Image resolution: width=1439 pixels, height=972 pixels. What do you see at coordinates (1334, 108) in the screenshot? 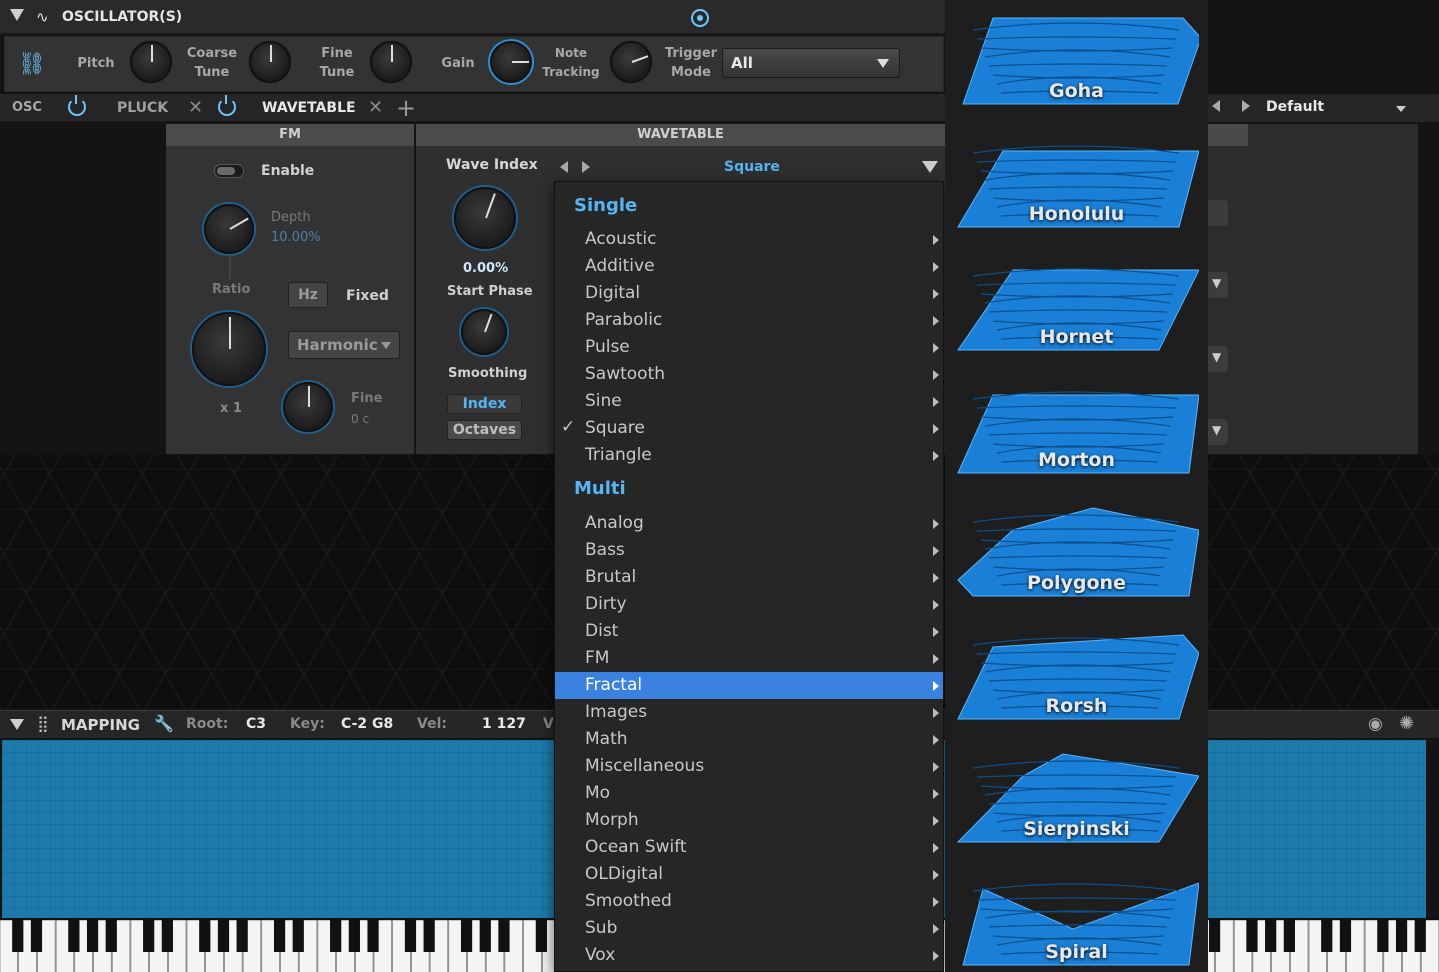
I see `preset-select: Default` at bounding box center [1334, 108].